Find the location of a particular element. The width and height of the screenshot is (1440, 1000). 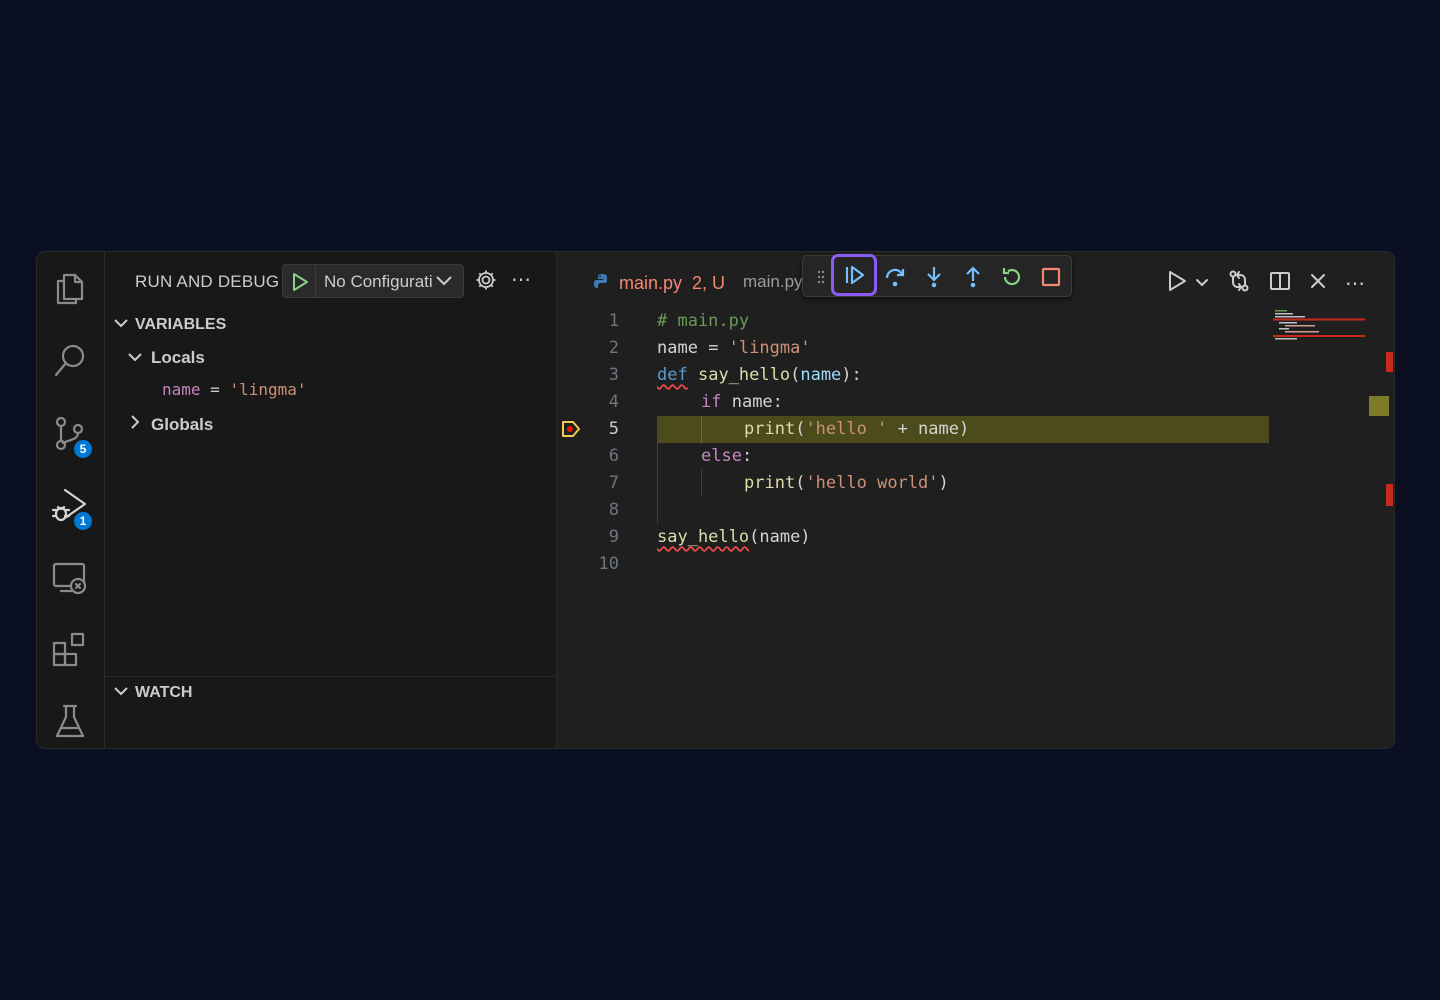

variable-eq: = is located at coordinates (215, 389).